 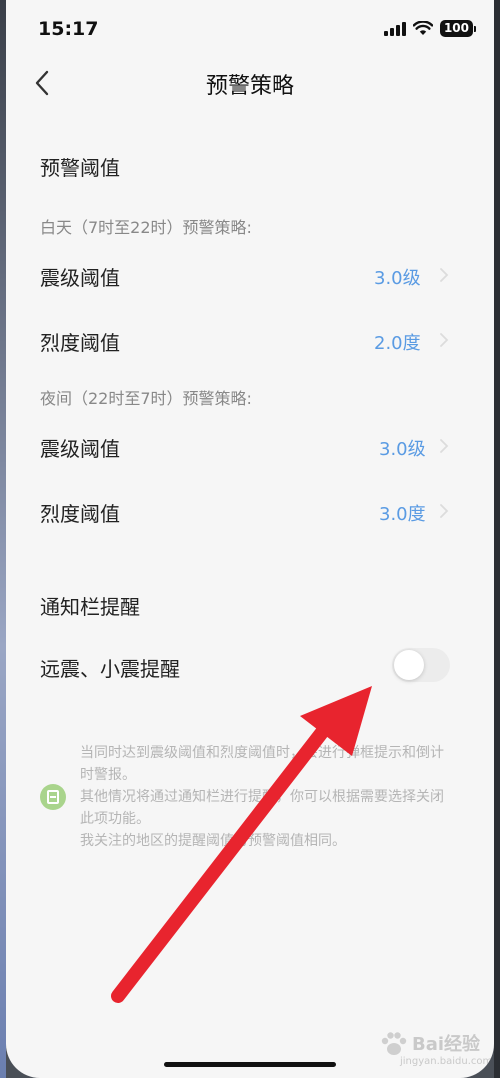 I want to click on watermark-text: Bai经验, so click(x=446, y=1044).